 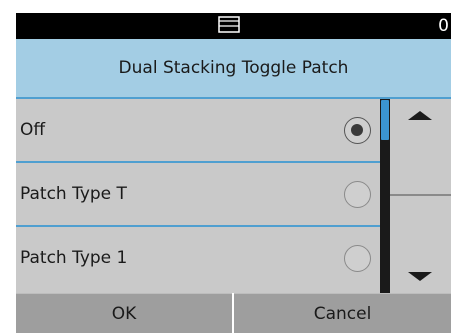 I want to click on action-bar: OK Cancel, so click(x=233, y=313).